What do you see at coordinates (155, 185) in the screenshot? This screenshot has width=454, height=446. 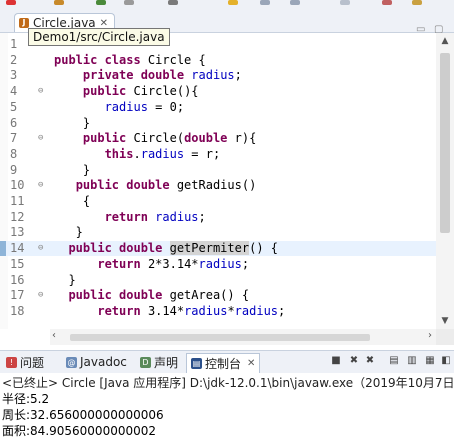 I see `code-text: public double getRadius()` at bounding box center [155, 185].